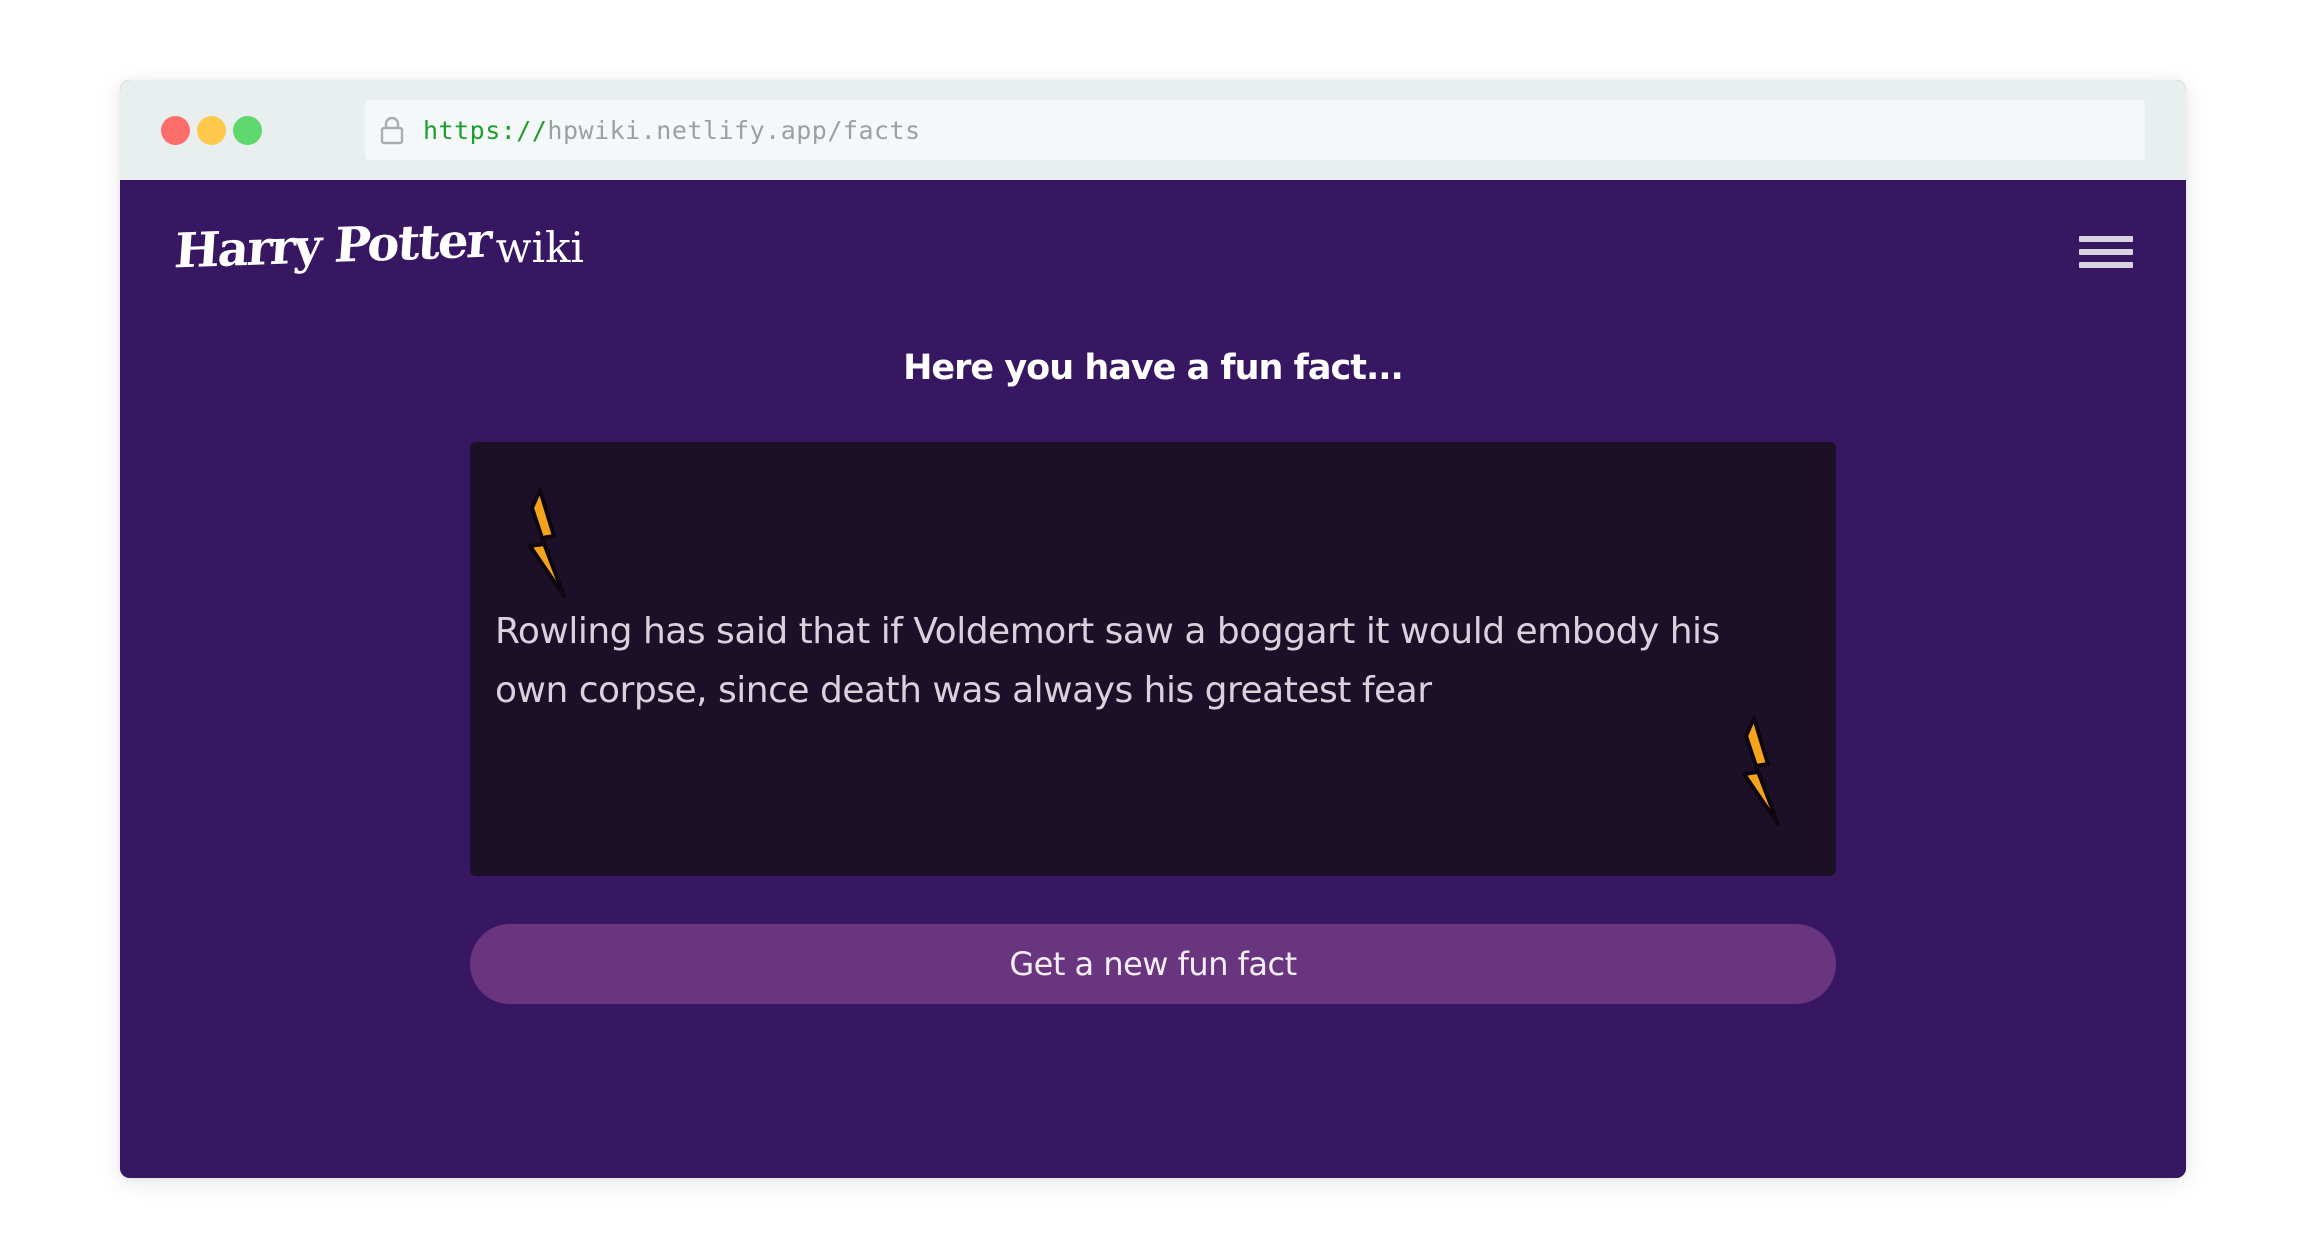 Image resolution: width=2300 pixels, height=1255 pixels. Describe the element at coordinates (392, 130) in the screenshot. I see `lock-icon` at that location.